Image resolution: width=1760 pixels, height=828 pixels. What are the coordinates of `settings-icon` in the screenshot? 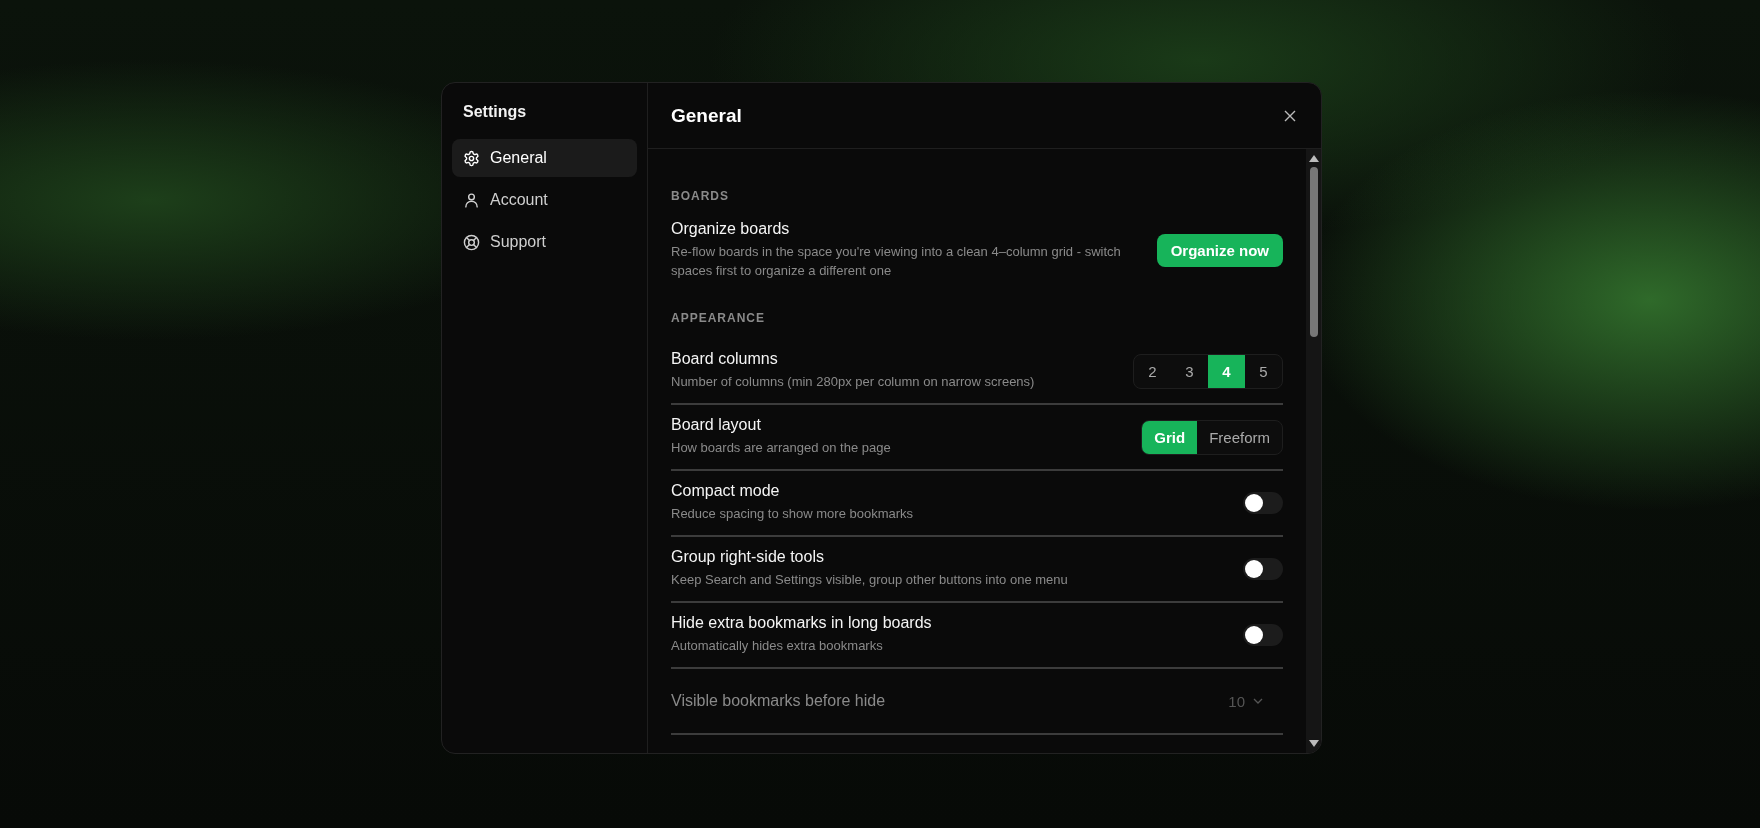 It's located at (471, 158).